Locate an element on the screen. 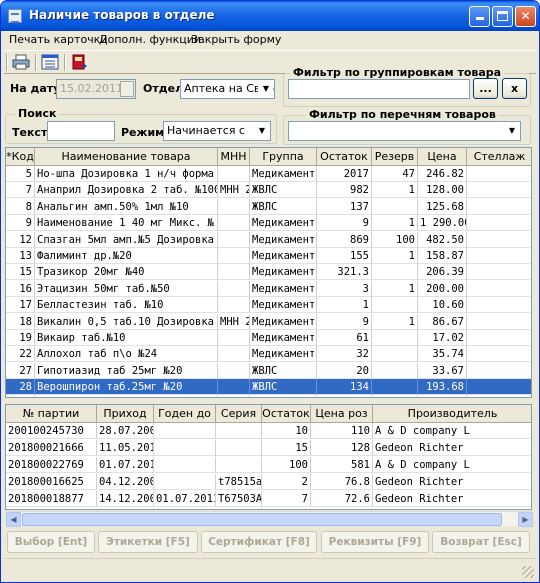 This screenshot has height=583, width=540. cell-code: 9 is located at coordinates (20, 223).